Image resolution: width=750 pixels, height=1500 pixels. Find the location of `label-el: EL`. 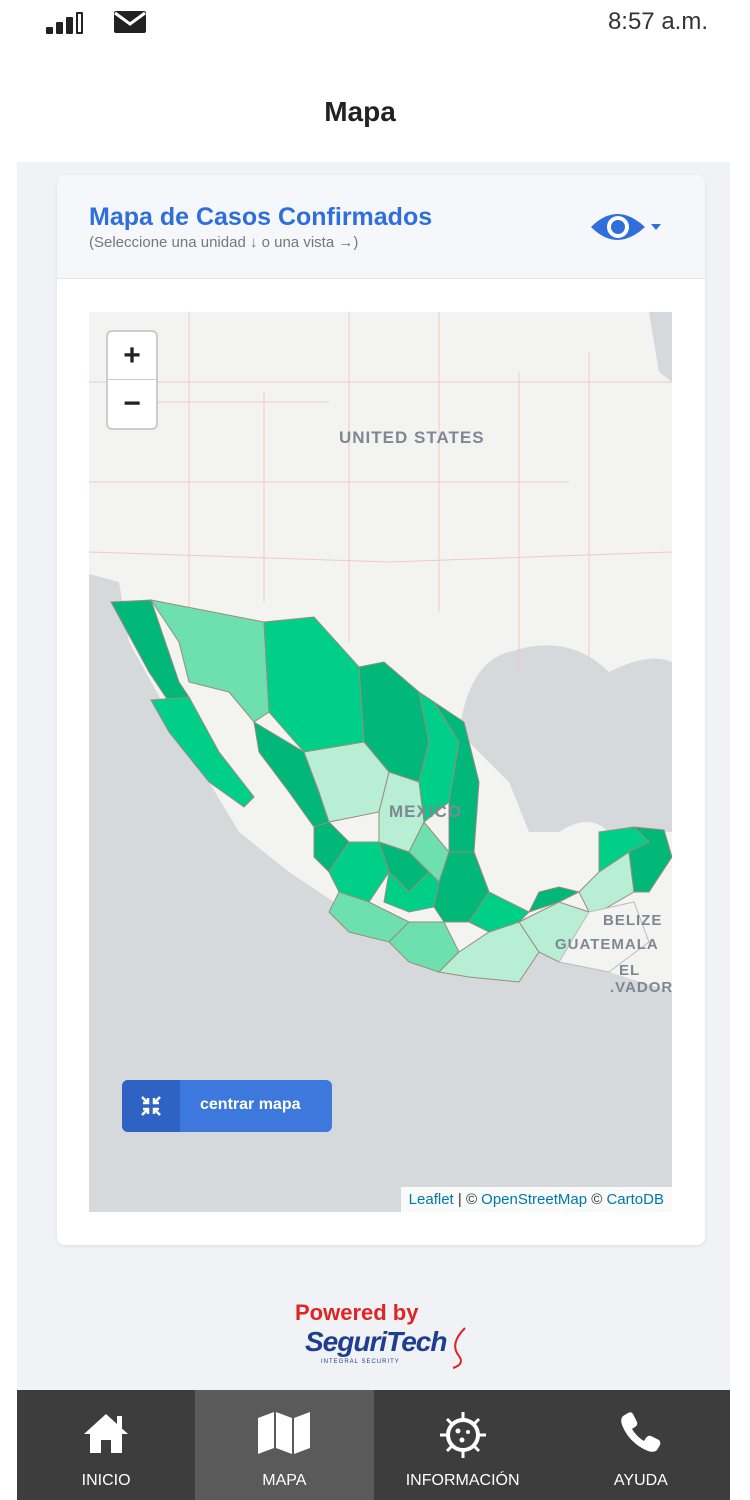

label-el: EL is located at coordinates (630, 970).